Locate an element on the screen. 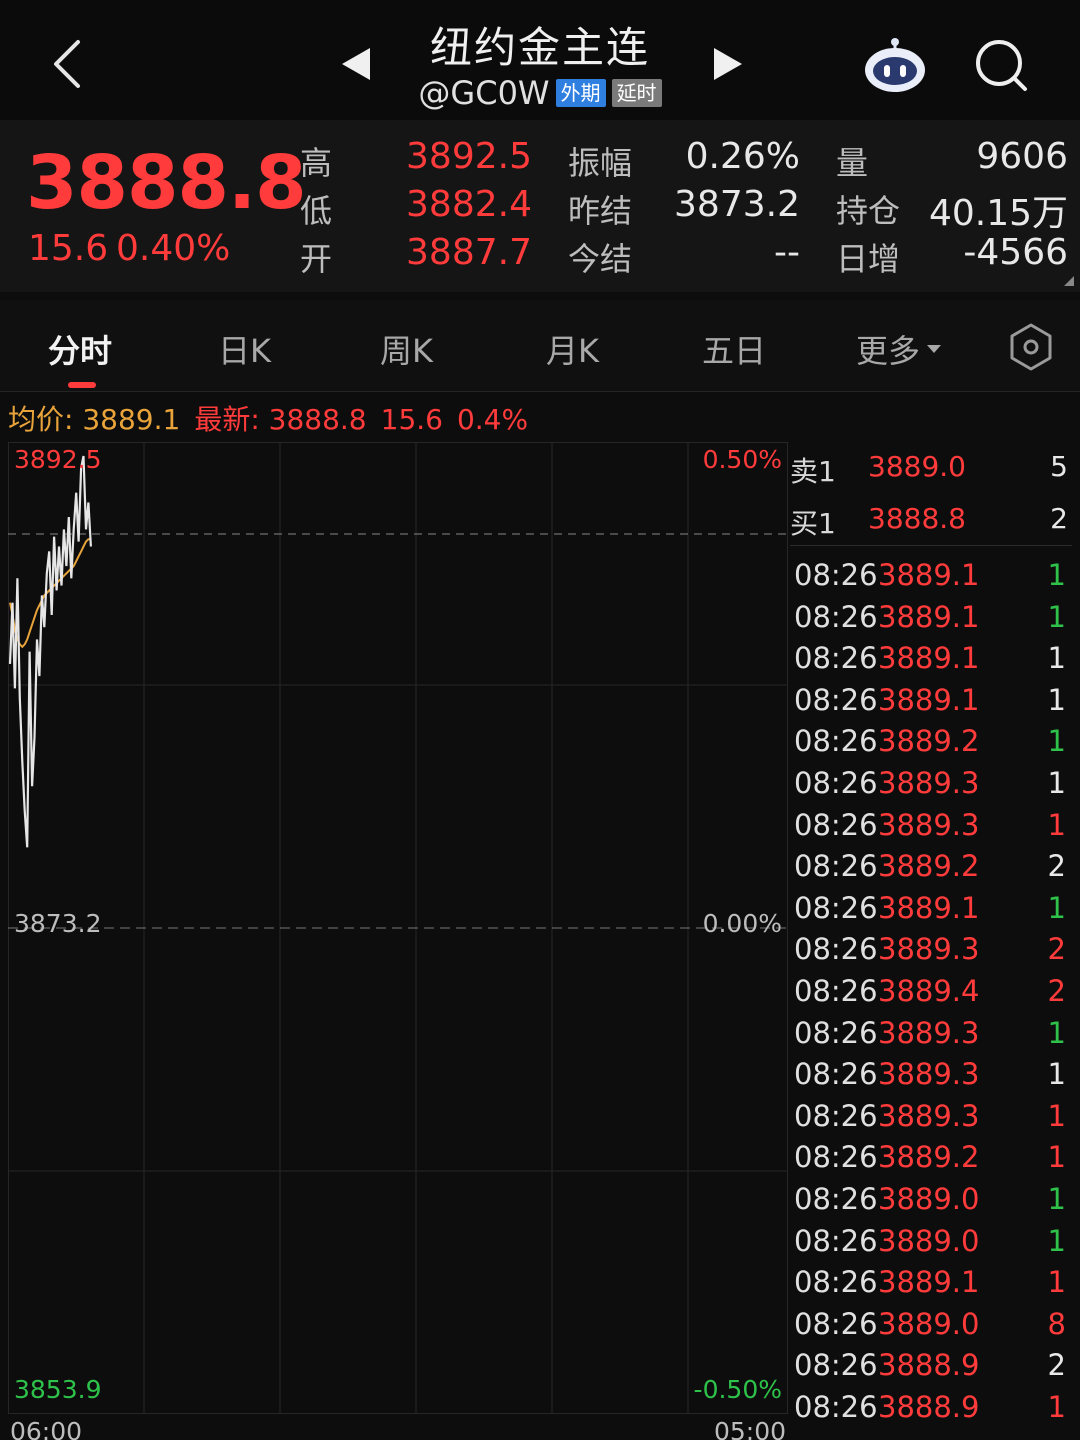 This screenshot has height=1440, width=1080. next-contract-button is located at coordinates (727, 64).